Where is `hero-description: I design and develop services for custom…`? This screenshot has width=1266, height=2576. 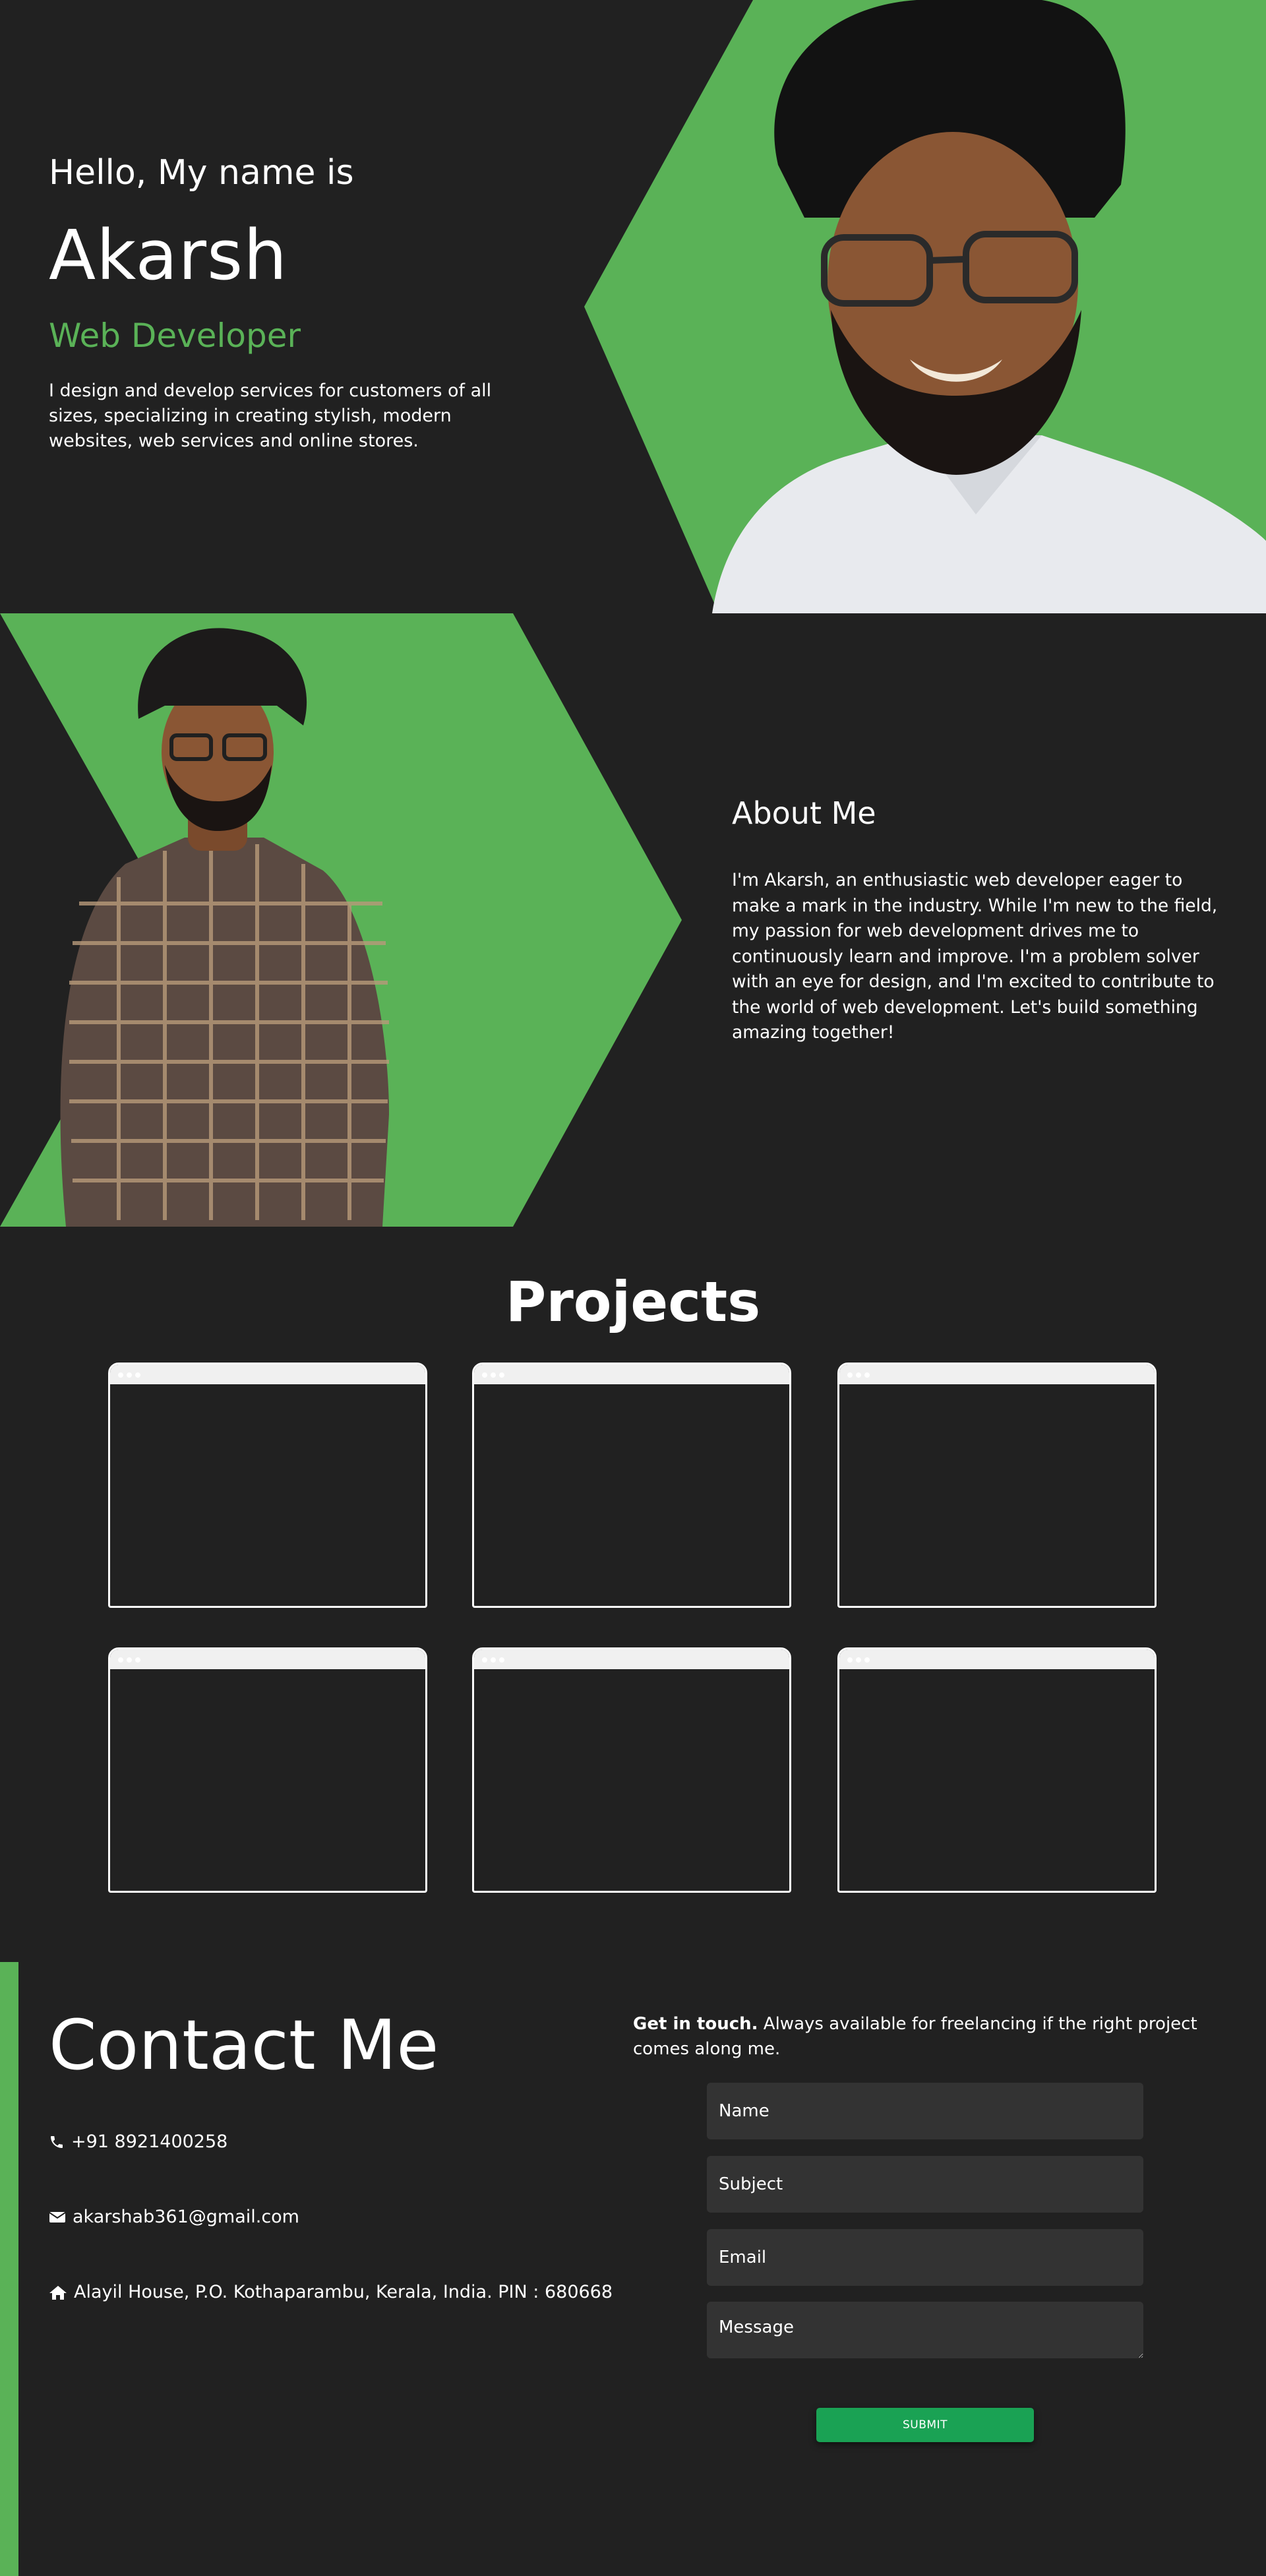
hero-description: I design and develop services for custom… is located at coordinates (270, 416).